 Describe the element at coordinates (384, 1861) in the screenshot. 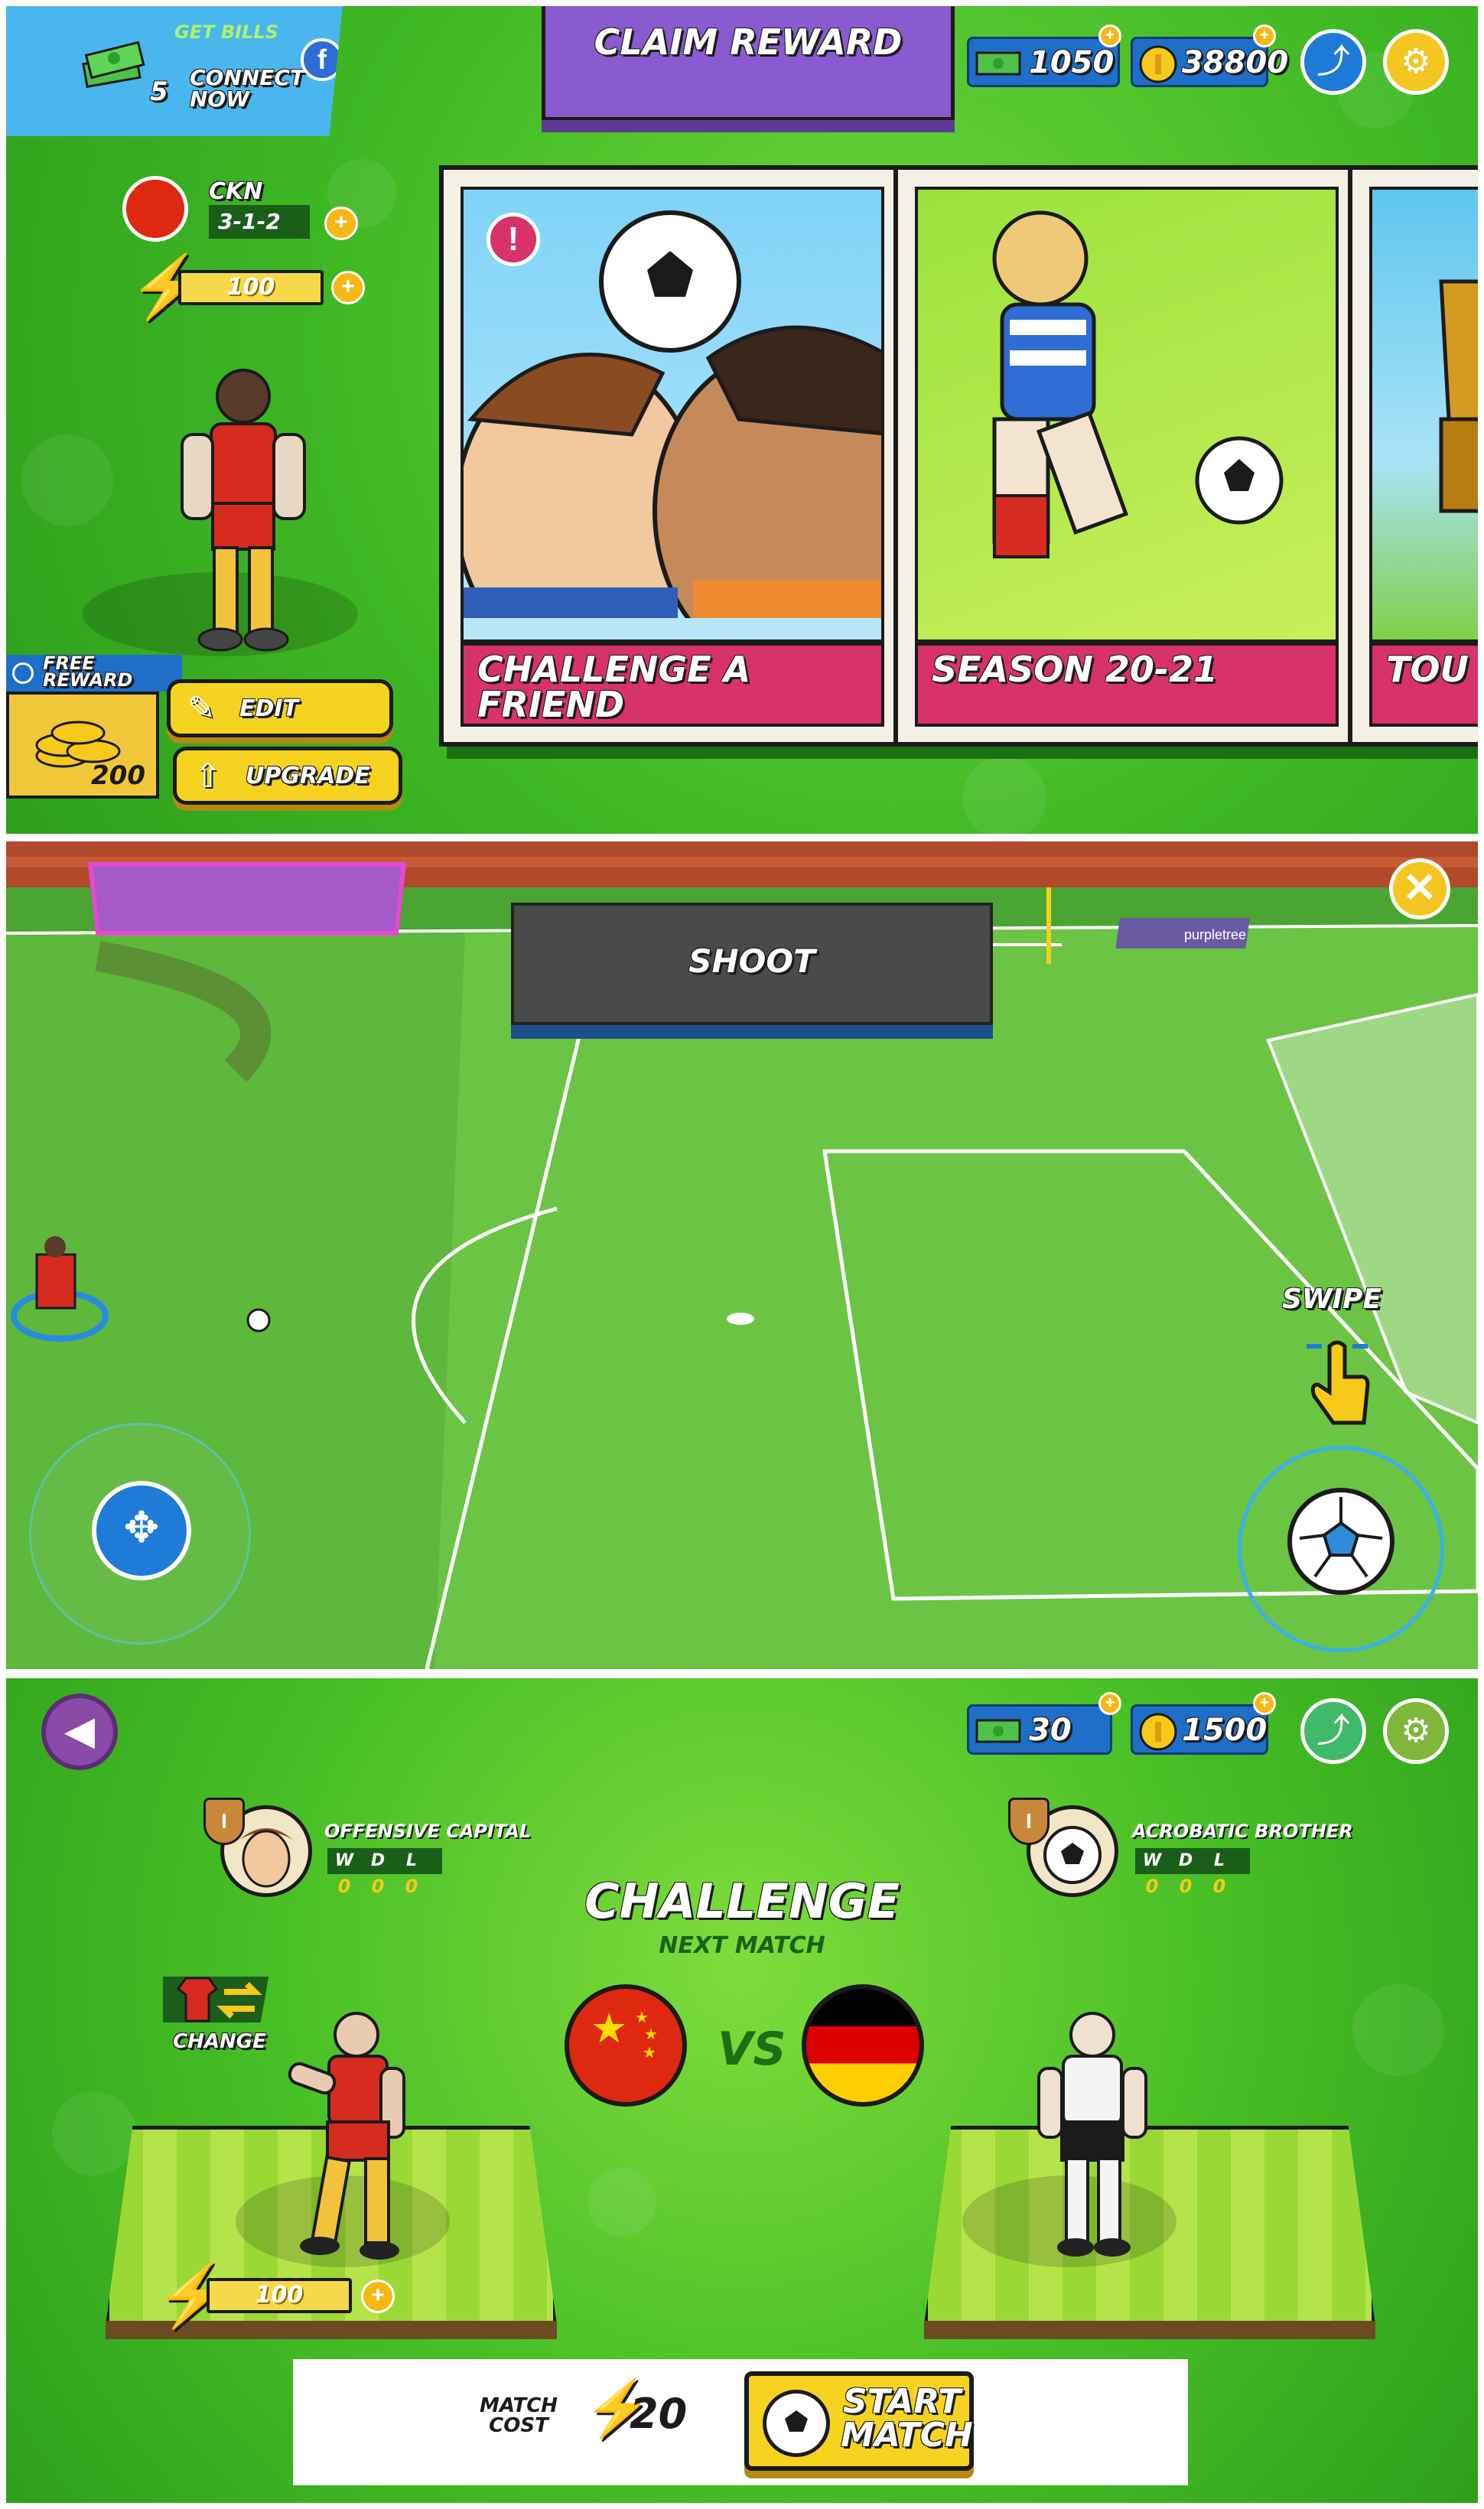

I see `home-wdl-header: WDL` at that location.